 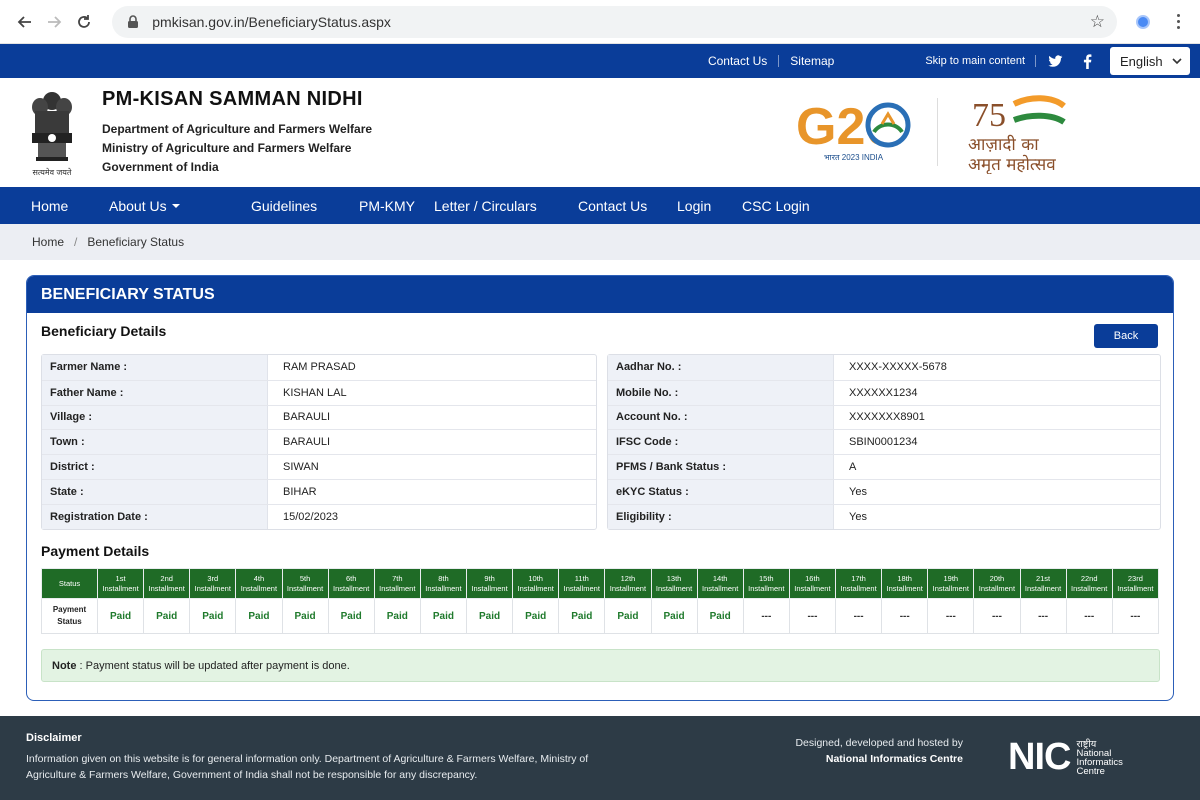 I want to click on installment-header: 4th Installment, so click(x=259, y=583).